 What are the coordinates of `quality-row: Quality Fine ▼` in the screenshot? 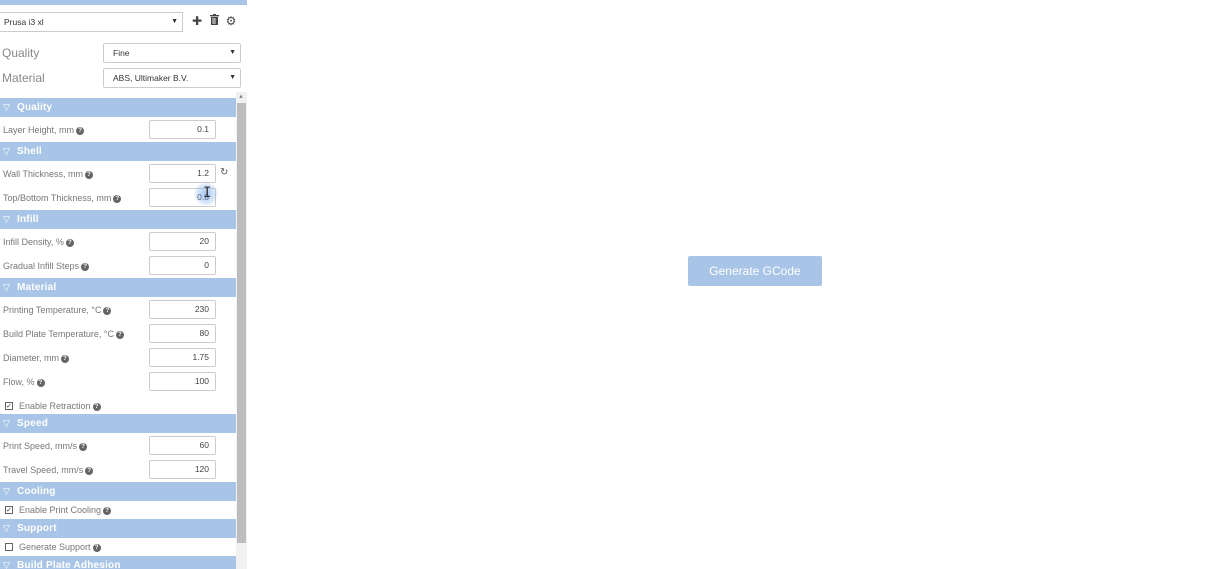 It's located at (123, 53).